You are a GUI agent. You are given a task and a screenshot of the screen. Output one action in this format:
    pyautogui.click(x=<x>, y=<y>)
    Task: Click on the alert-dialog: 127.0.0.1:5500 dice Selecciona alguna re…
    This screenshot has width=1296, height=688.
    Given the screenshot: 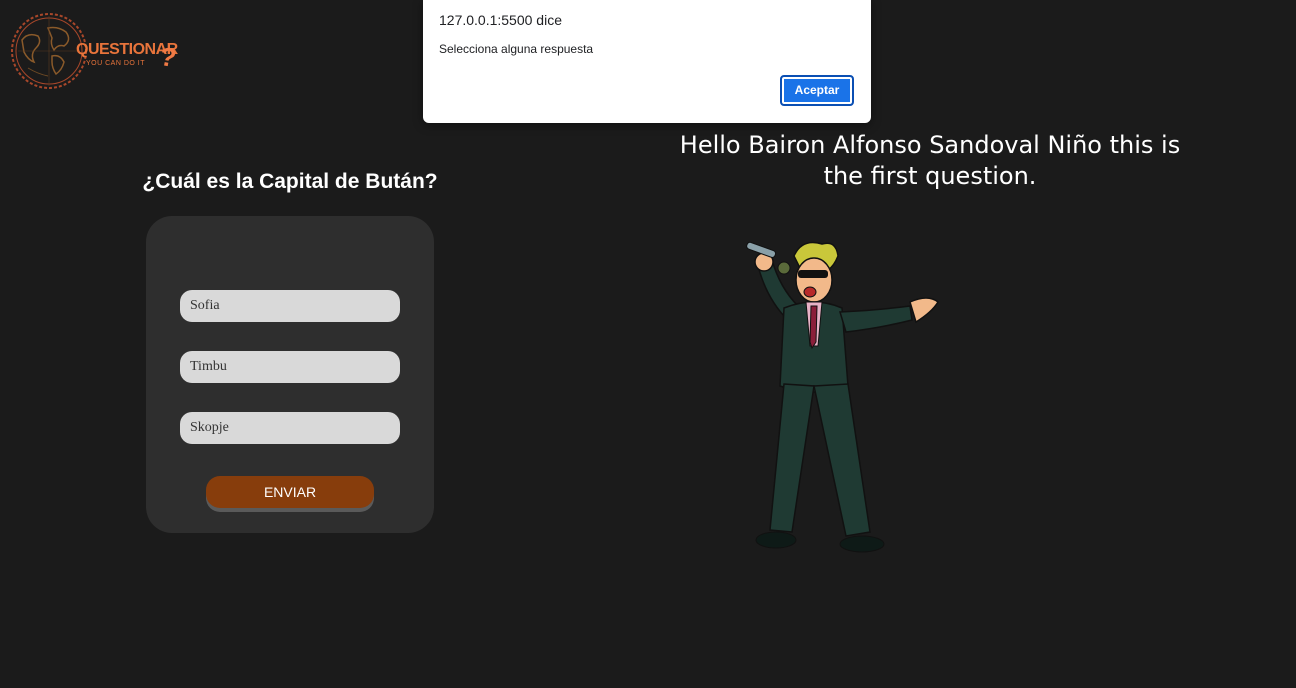 What is the action you would take?
    pyautogui.click(x=647, y=61)
    